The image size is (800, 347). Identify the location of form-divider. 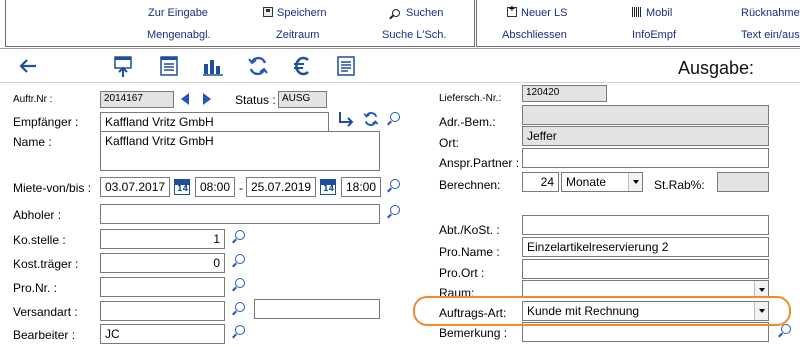
(400, 82).